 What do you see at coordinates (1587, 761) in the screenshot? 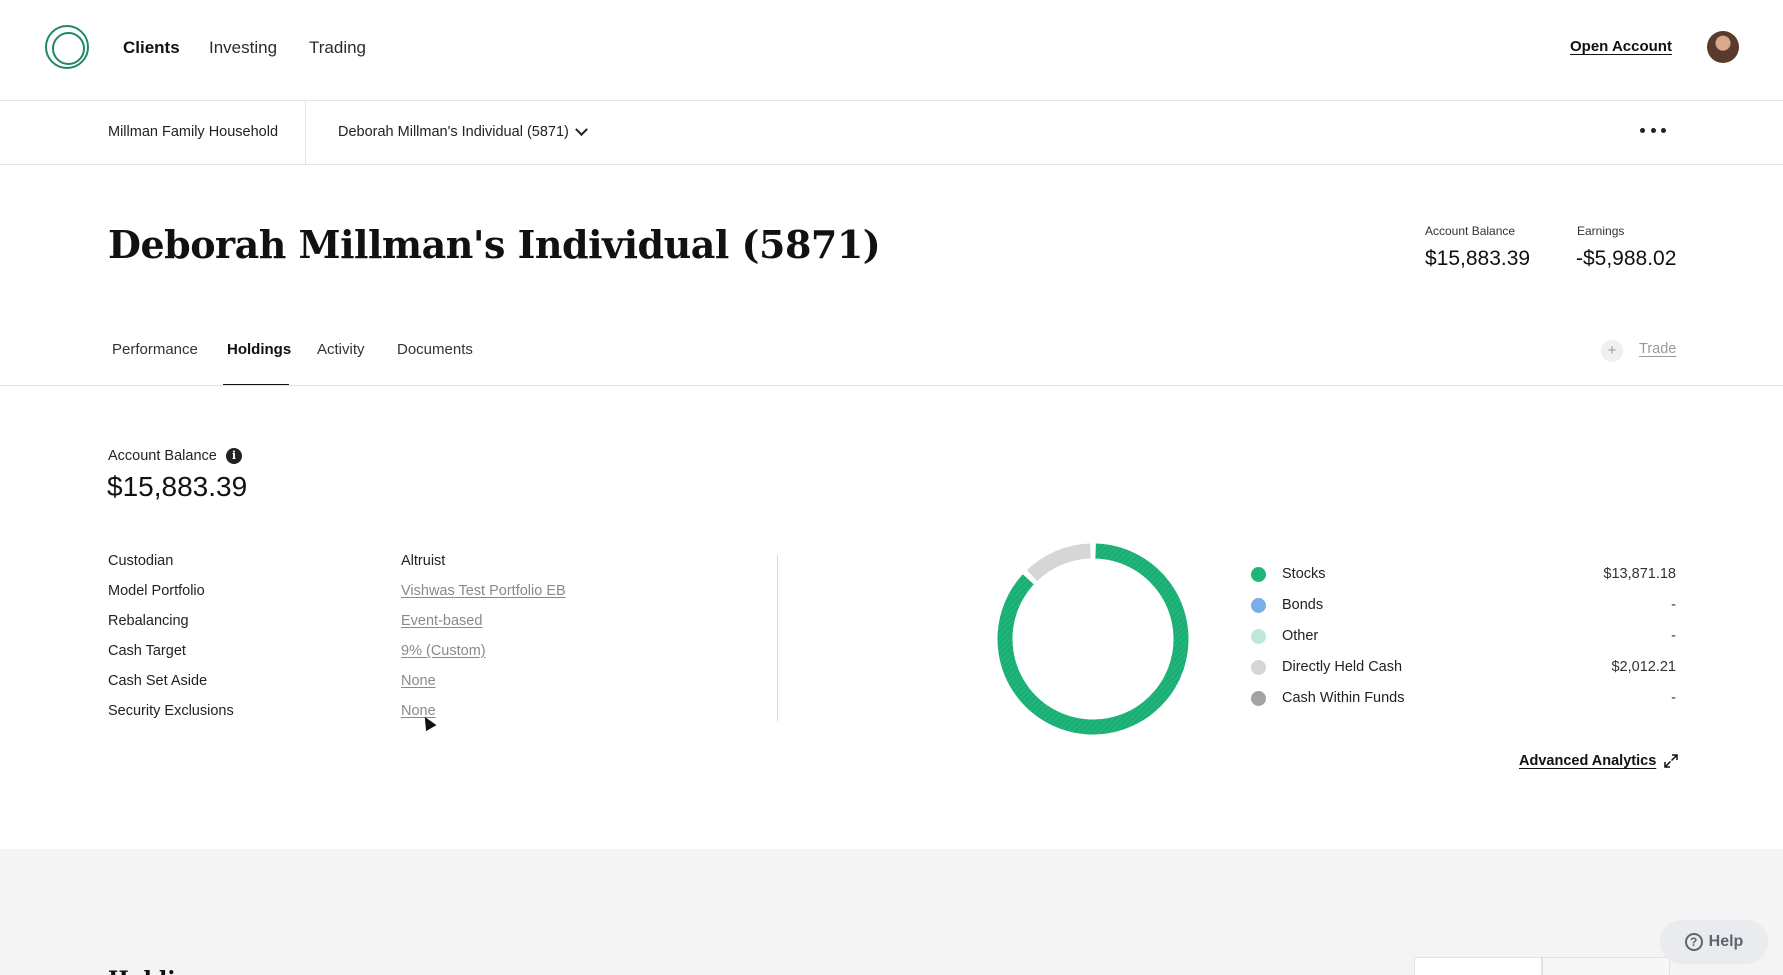
I see `advanced-analytics-link: Advanced Analytics` at bounding box center [1587, 761].